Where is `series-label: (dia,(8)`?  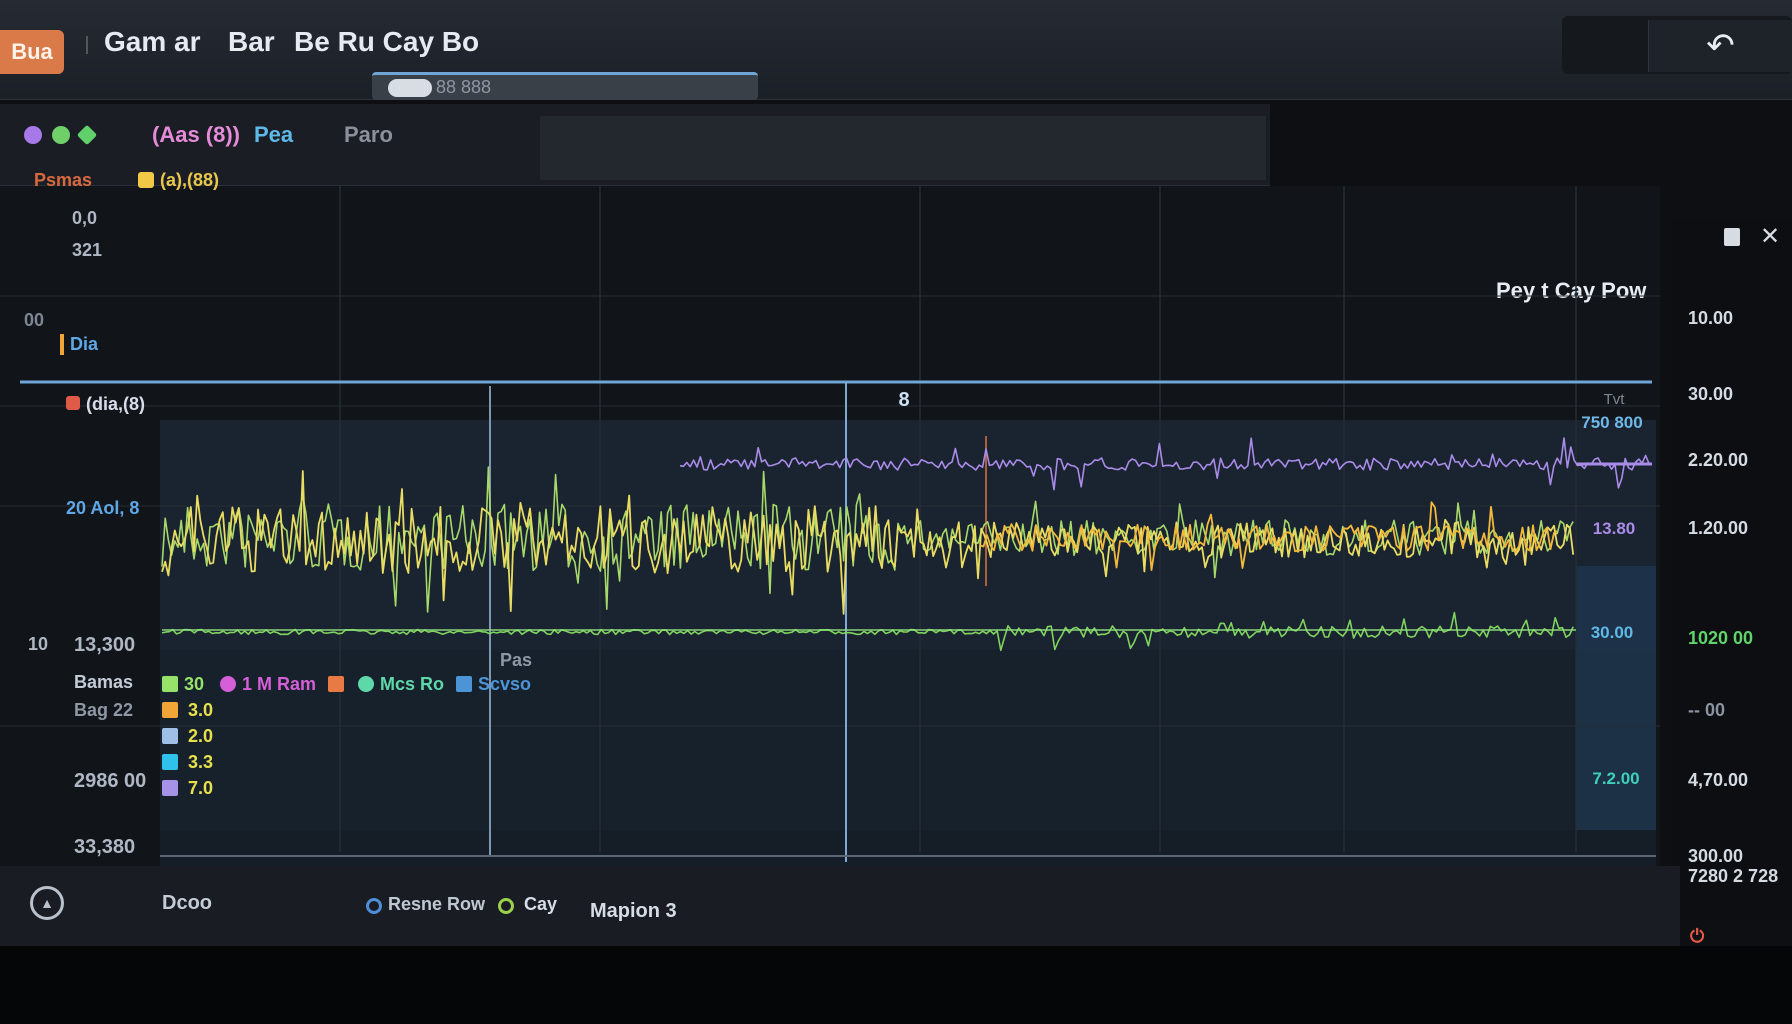
series-label: (dia,(8) is located at coordinates (105, 404).